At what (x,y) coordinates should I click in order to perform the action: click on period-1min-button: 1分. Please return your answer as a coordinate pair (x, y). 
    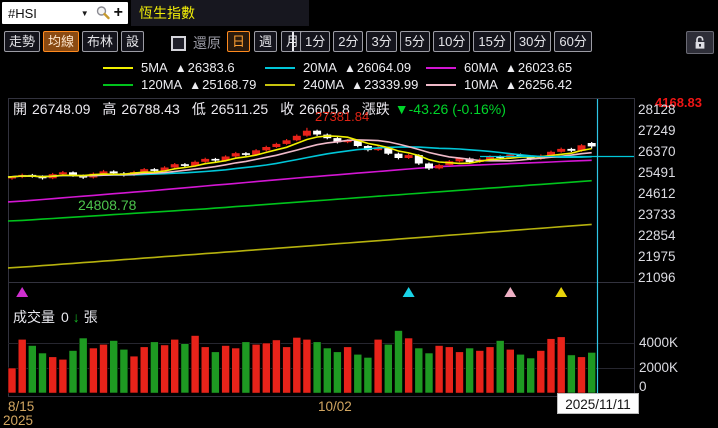
    Looking at the image, I should click on (315, 41).